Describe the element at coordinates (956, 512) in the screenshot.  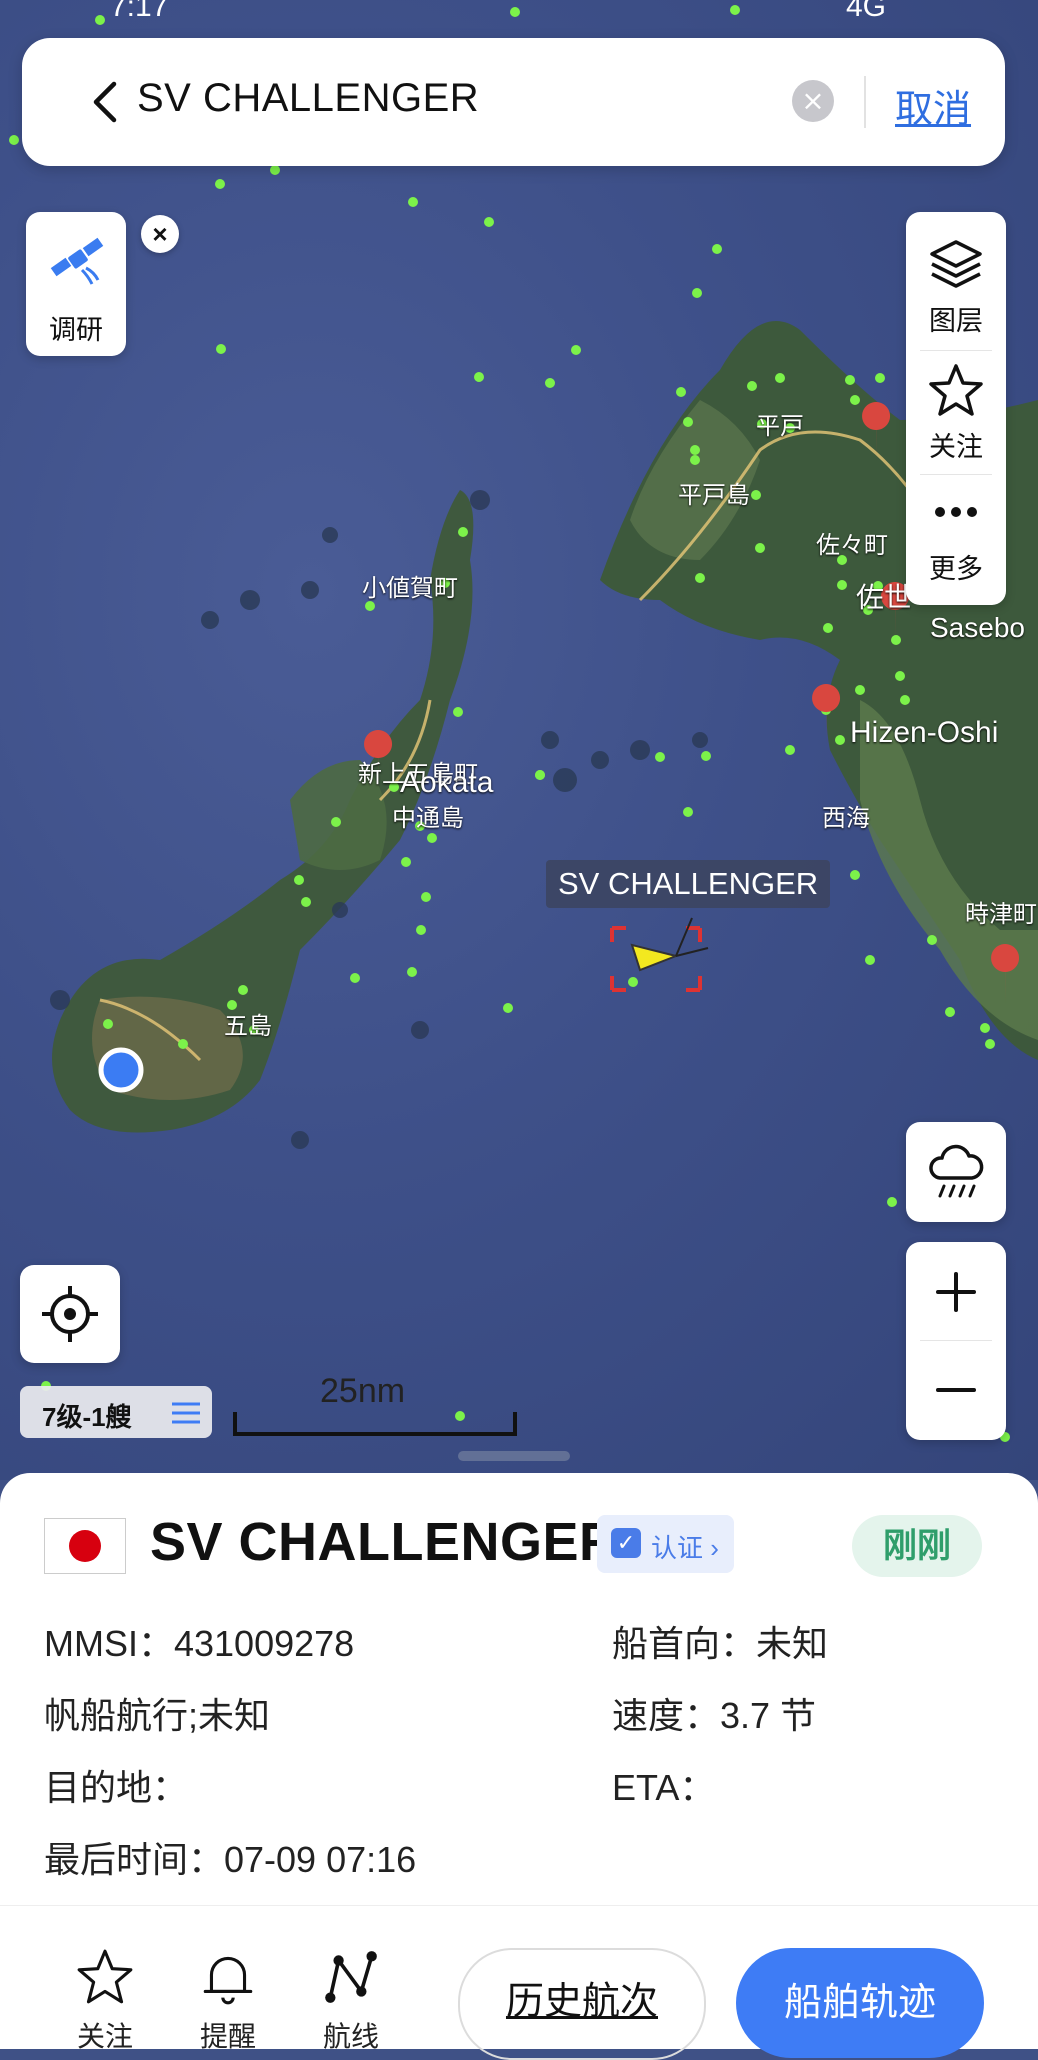
I see `more-dots-icon` at that location.